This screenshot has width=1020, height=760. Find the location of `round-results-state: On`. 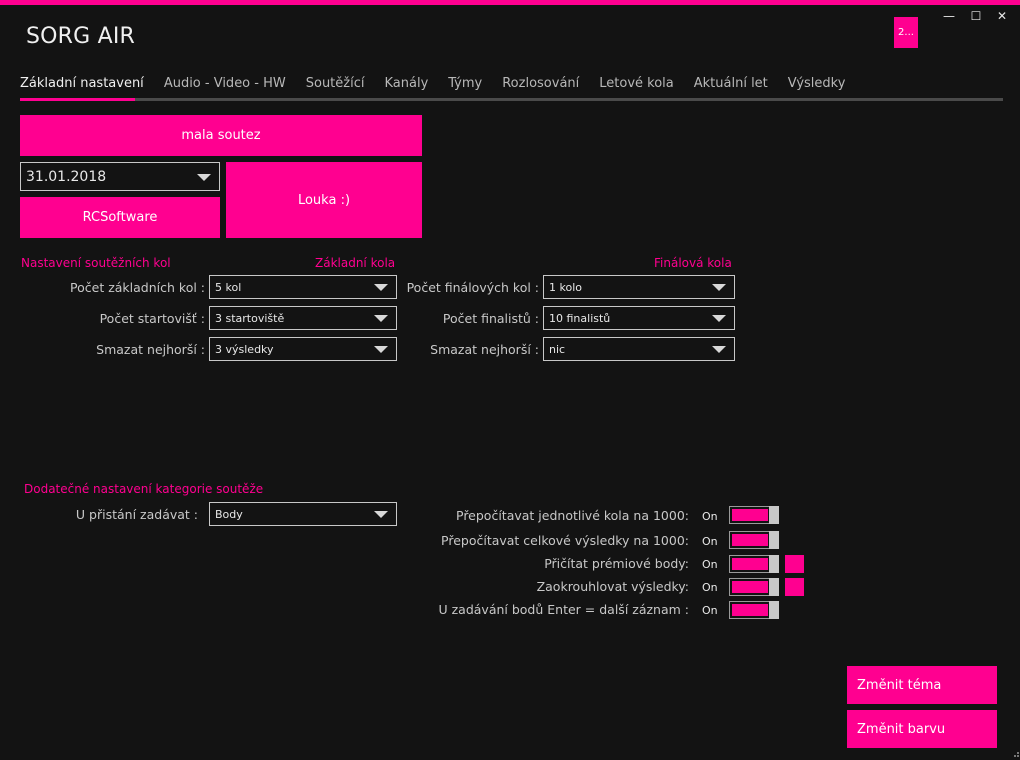

round-results-state: On is located at coordinates (710, 587).